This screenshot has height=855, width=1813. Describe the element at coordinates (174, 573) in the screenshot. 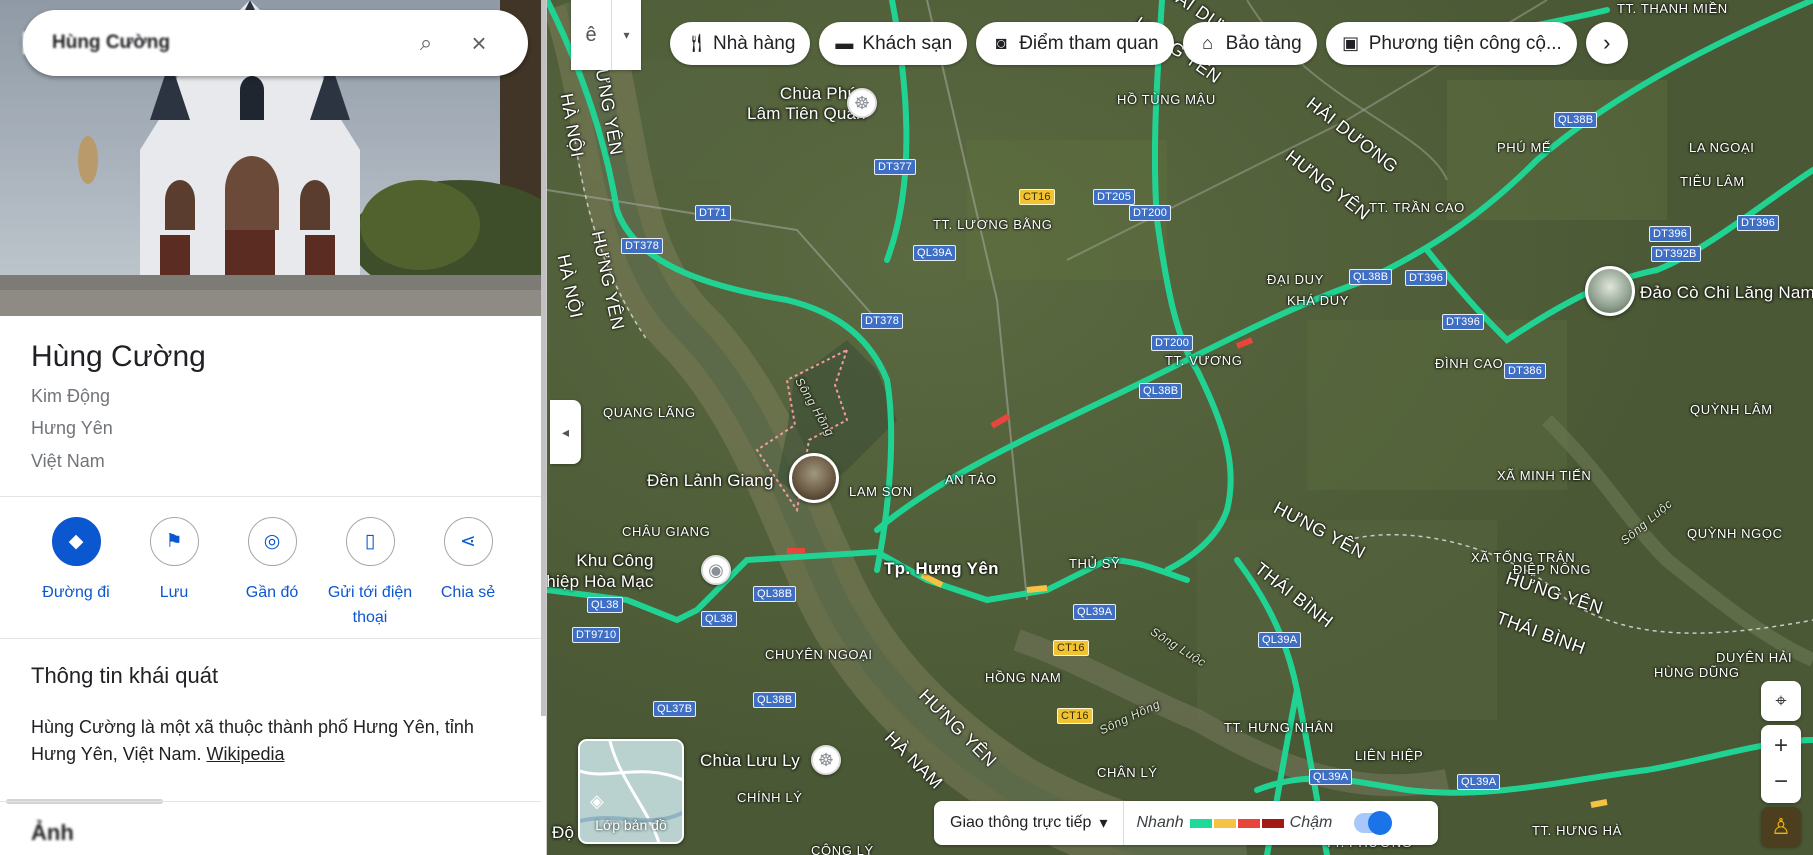

I see `save-button: ⚑ Lưu` at that location.